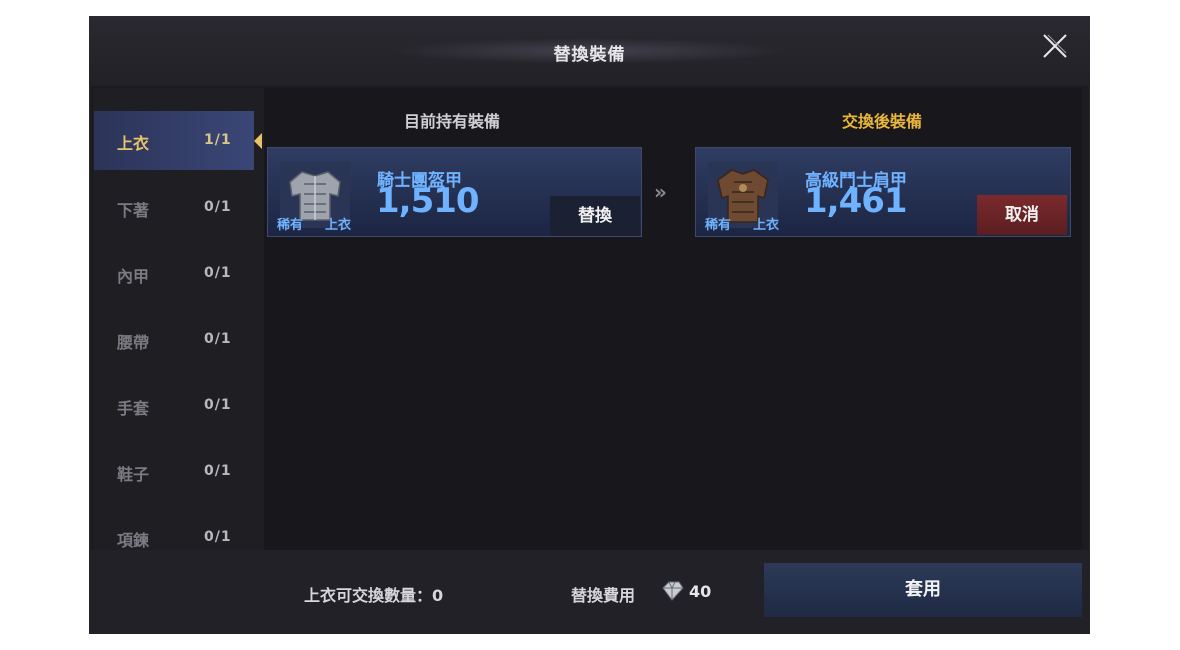 This screenshot has width=1180, height=650. Describe the element at coordinates (133, 474) in the screenshot. I see `sidebar-item-label: 鞋子` at that location.